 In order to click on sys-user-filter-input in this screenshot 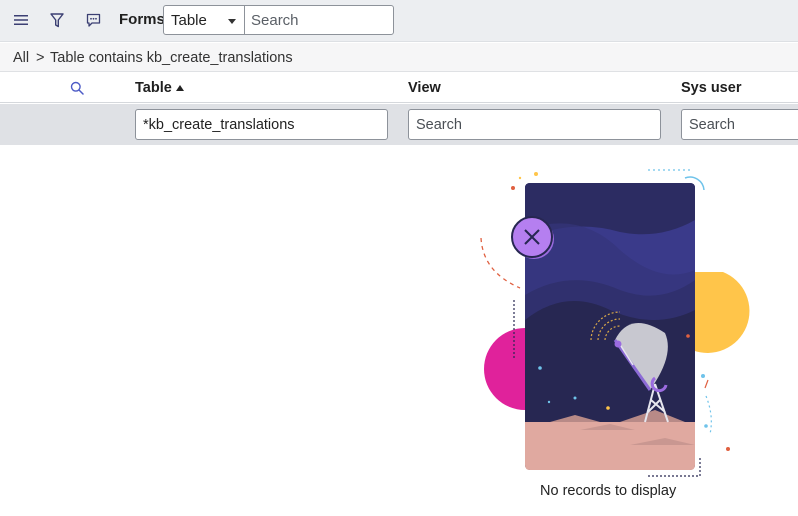, I will do `click(739, 124)`.